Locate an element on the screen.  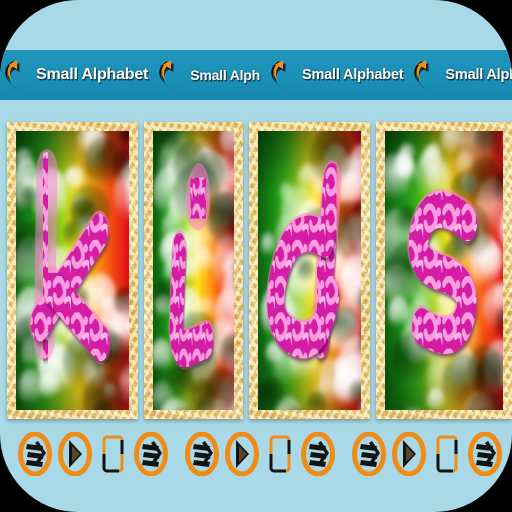
bottom-toolbar is located at coordinates (256, 454).